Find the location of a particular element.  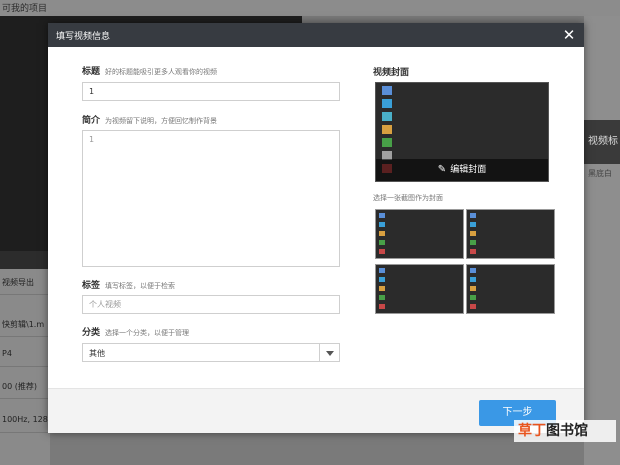

edit-cover-button: ✎ 编辑封面 is located at coordinates (462, 170).